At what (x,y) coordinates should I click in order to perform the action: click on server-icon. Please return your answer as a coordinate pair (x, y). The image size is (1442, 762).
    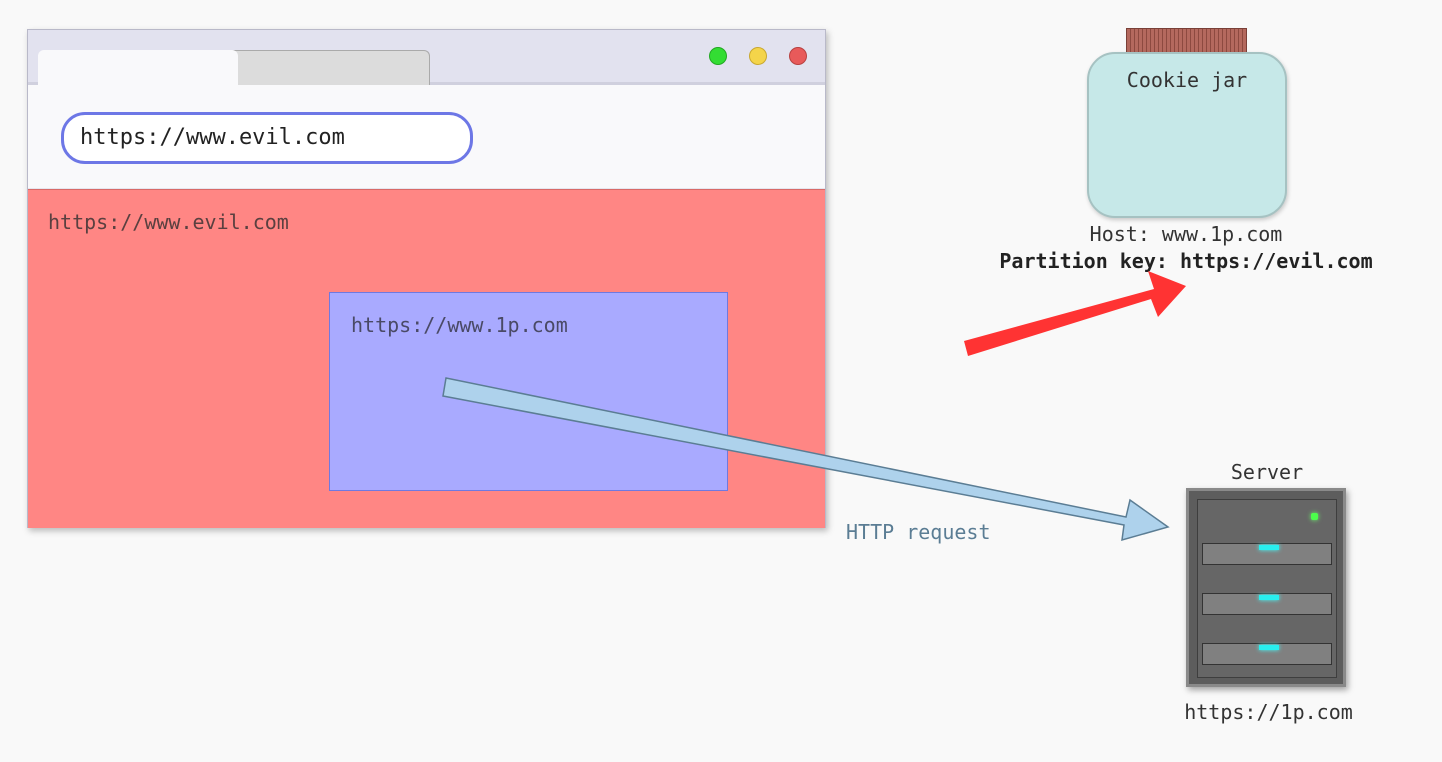
    Looking at the image, I should click on (1266, 587).